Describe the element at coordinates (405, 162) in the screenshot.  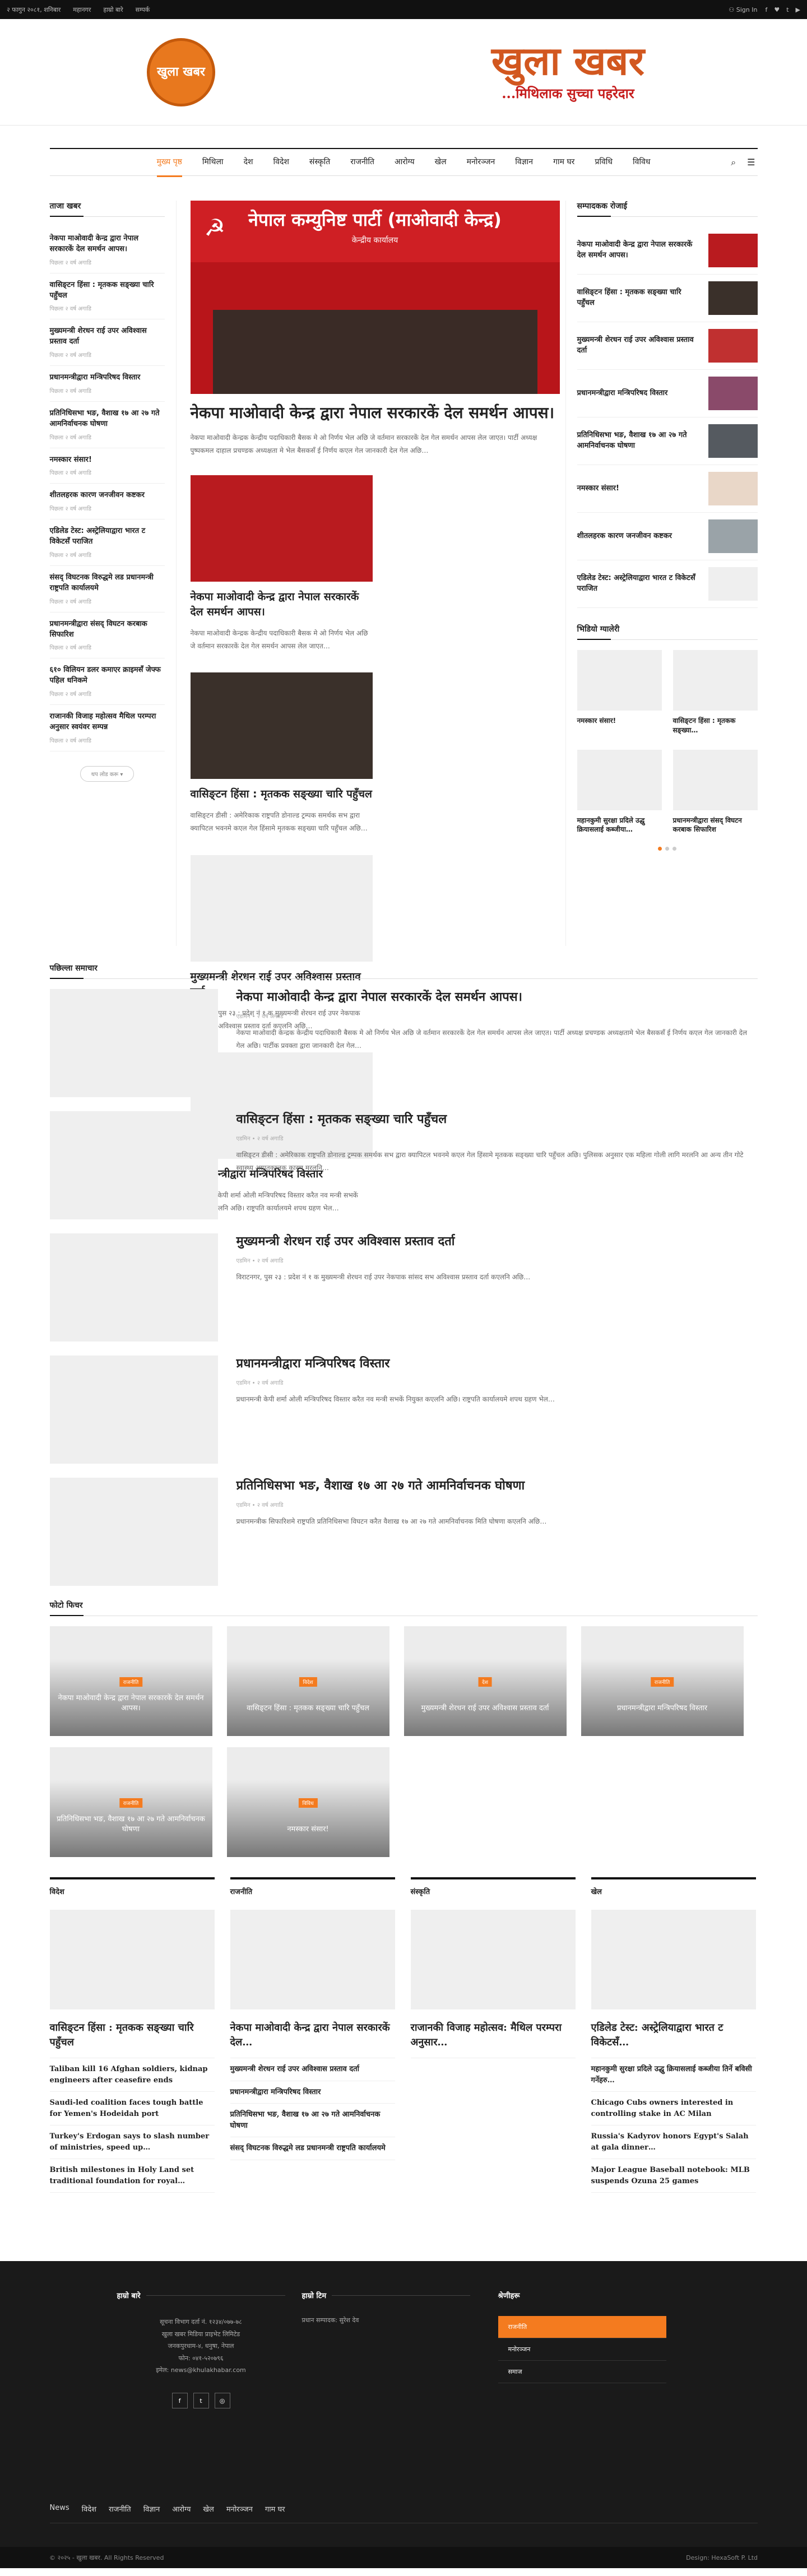
I see `nav-item: आरोग्य` at that location.